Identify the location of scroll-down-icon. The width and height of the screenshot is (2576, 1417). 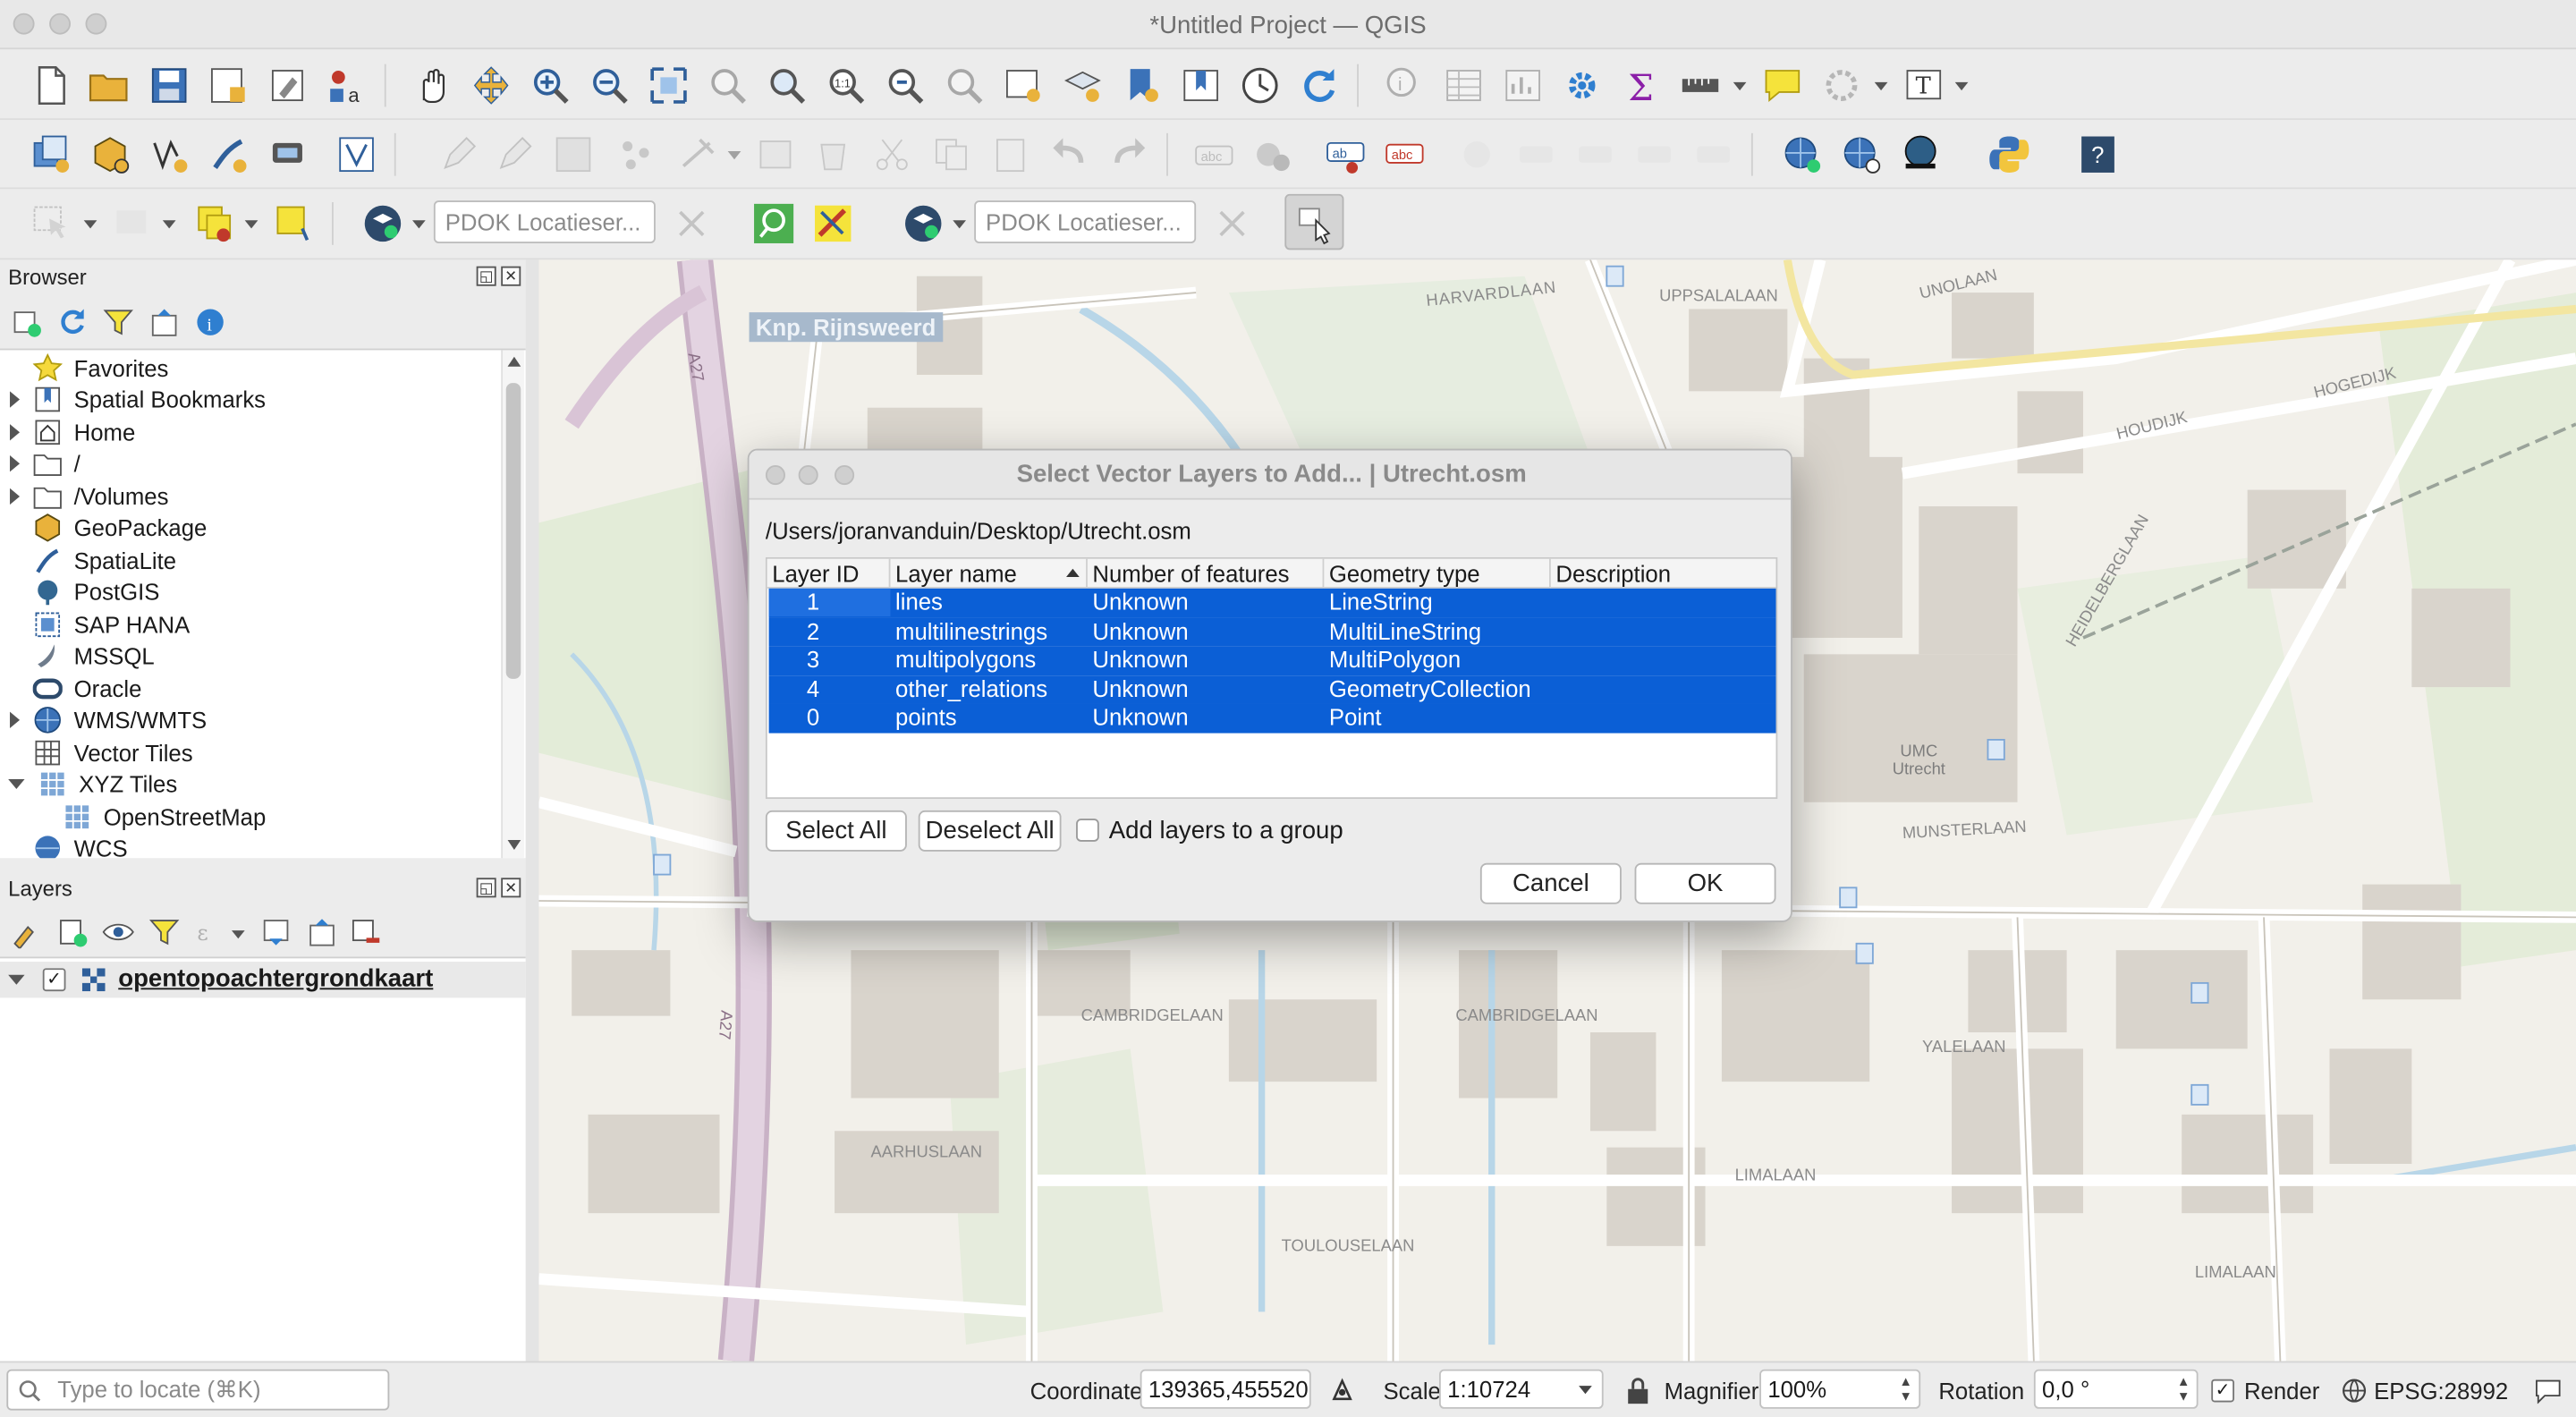
(514, 845).